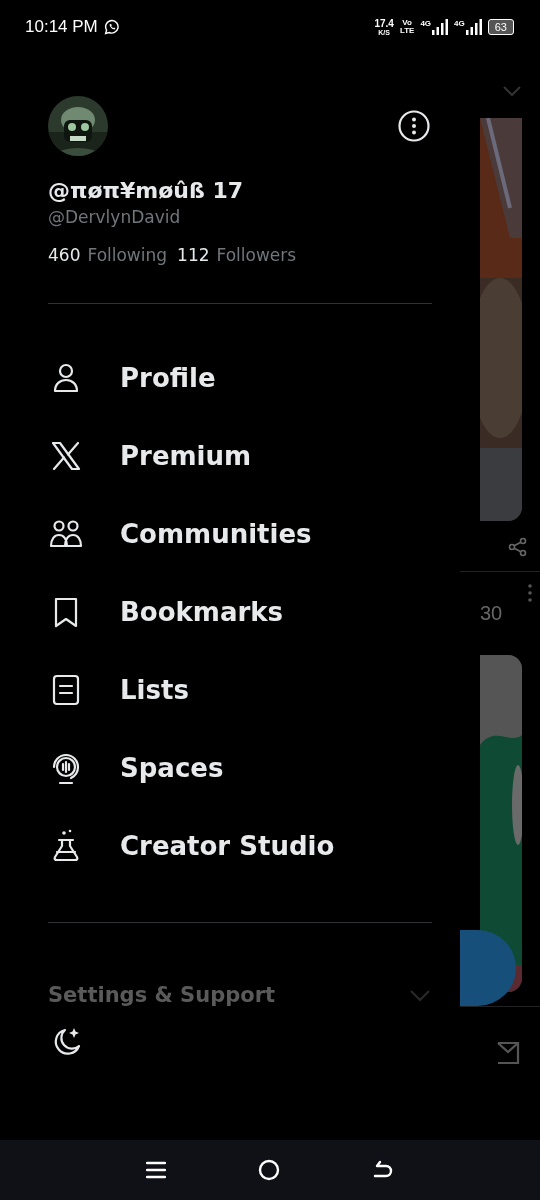 The width and height of the screenshot is (540, 1200). Describe the element at coordinates (491, 613) in the screenshot. I see `count-label: 30` at that location.